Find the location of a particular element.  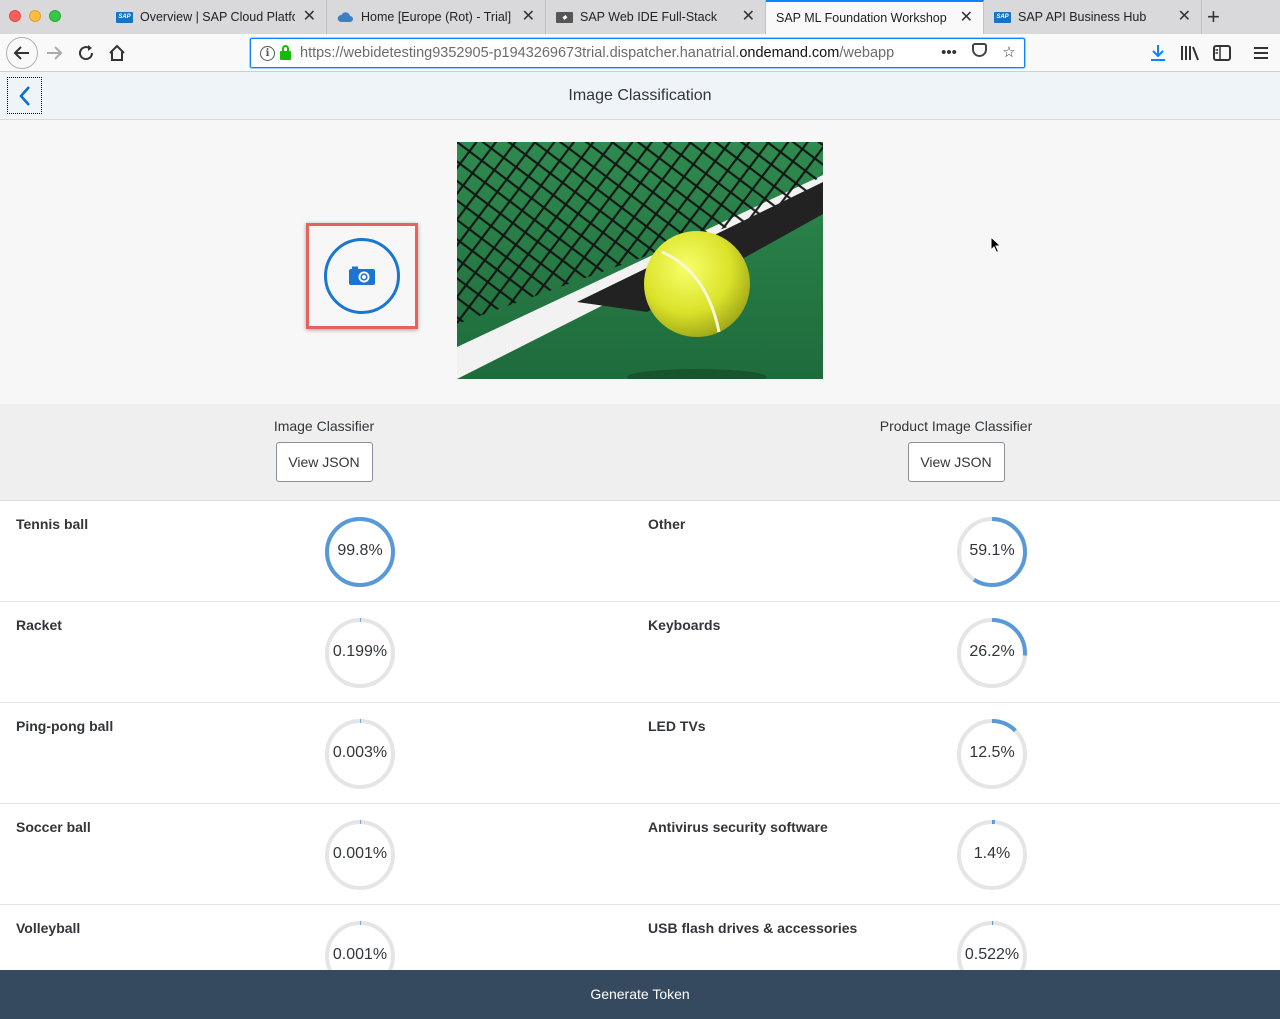

uploaded-image is located at coordinates (640, 260).